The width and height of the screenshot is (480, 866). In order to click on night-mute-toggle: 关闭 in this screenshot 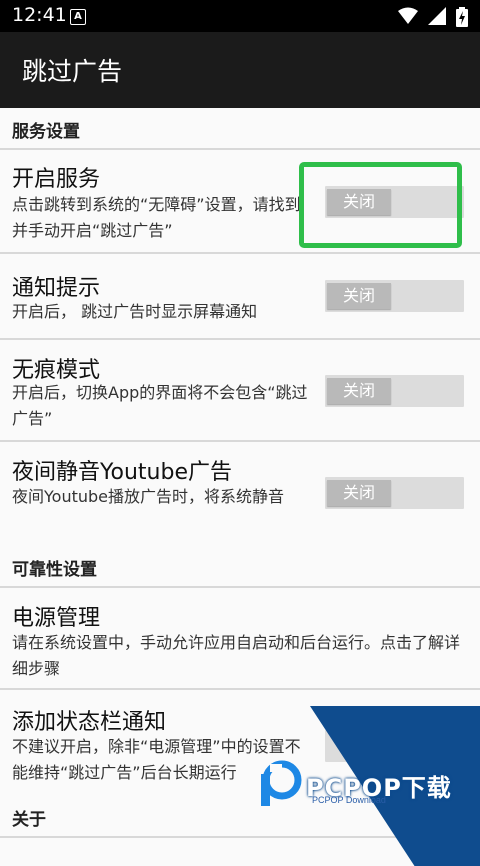, I will do `click(394, 493)`.